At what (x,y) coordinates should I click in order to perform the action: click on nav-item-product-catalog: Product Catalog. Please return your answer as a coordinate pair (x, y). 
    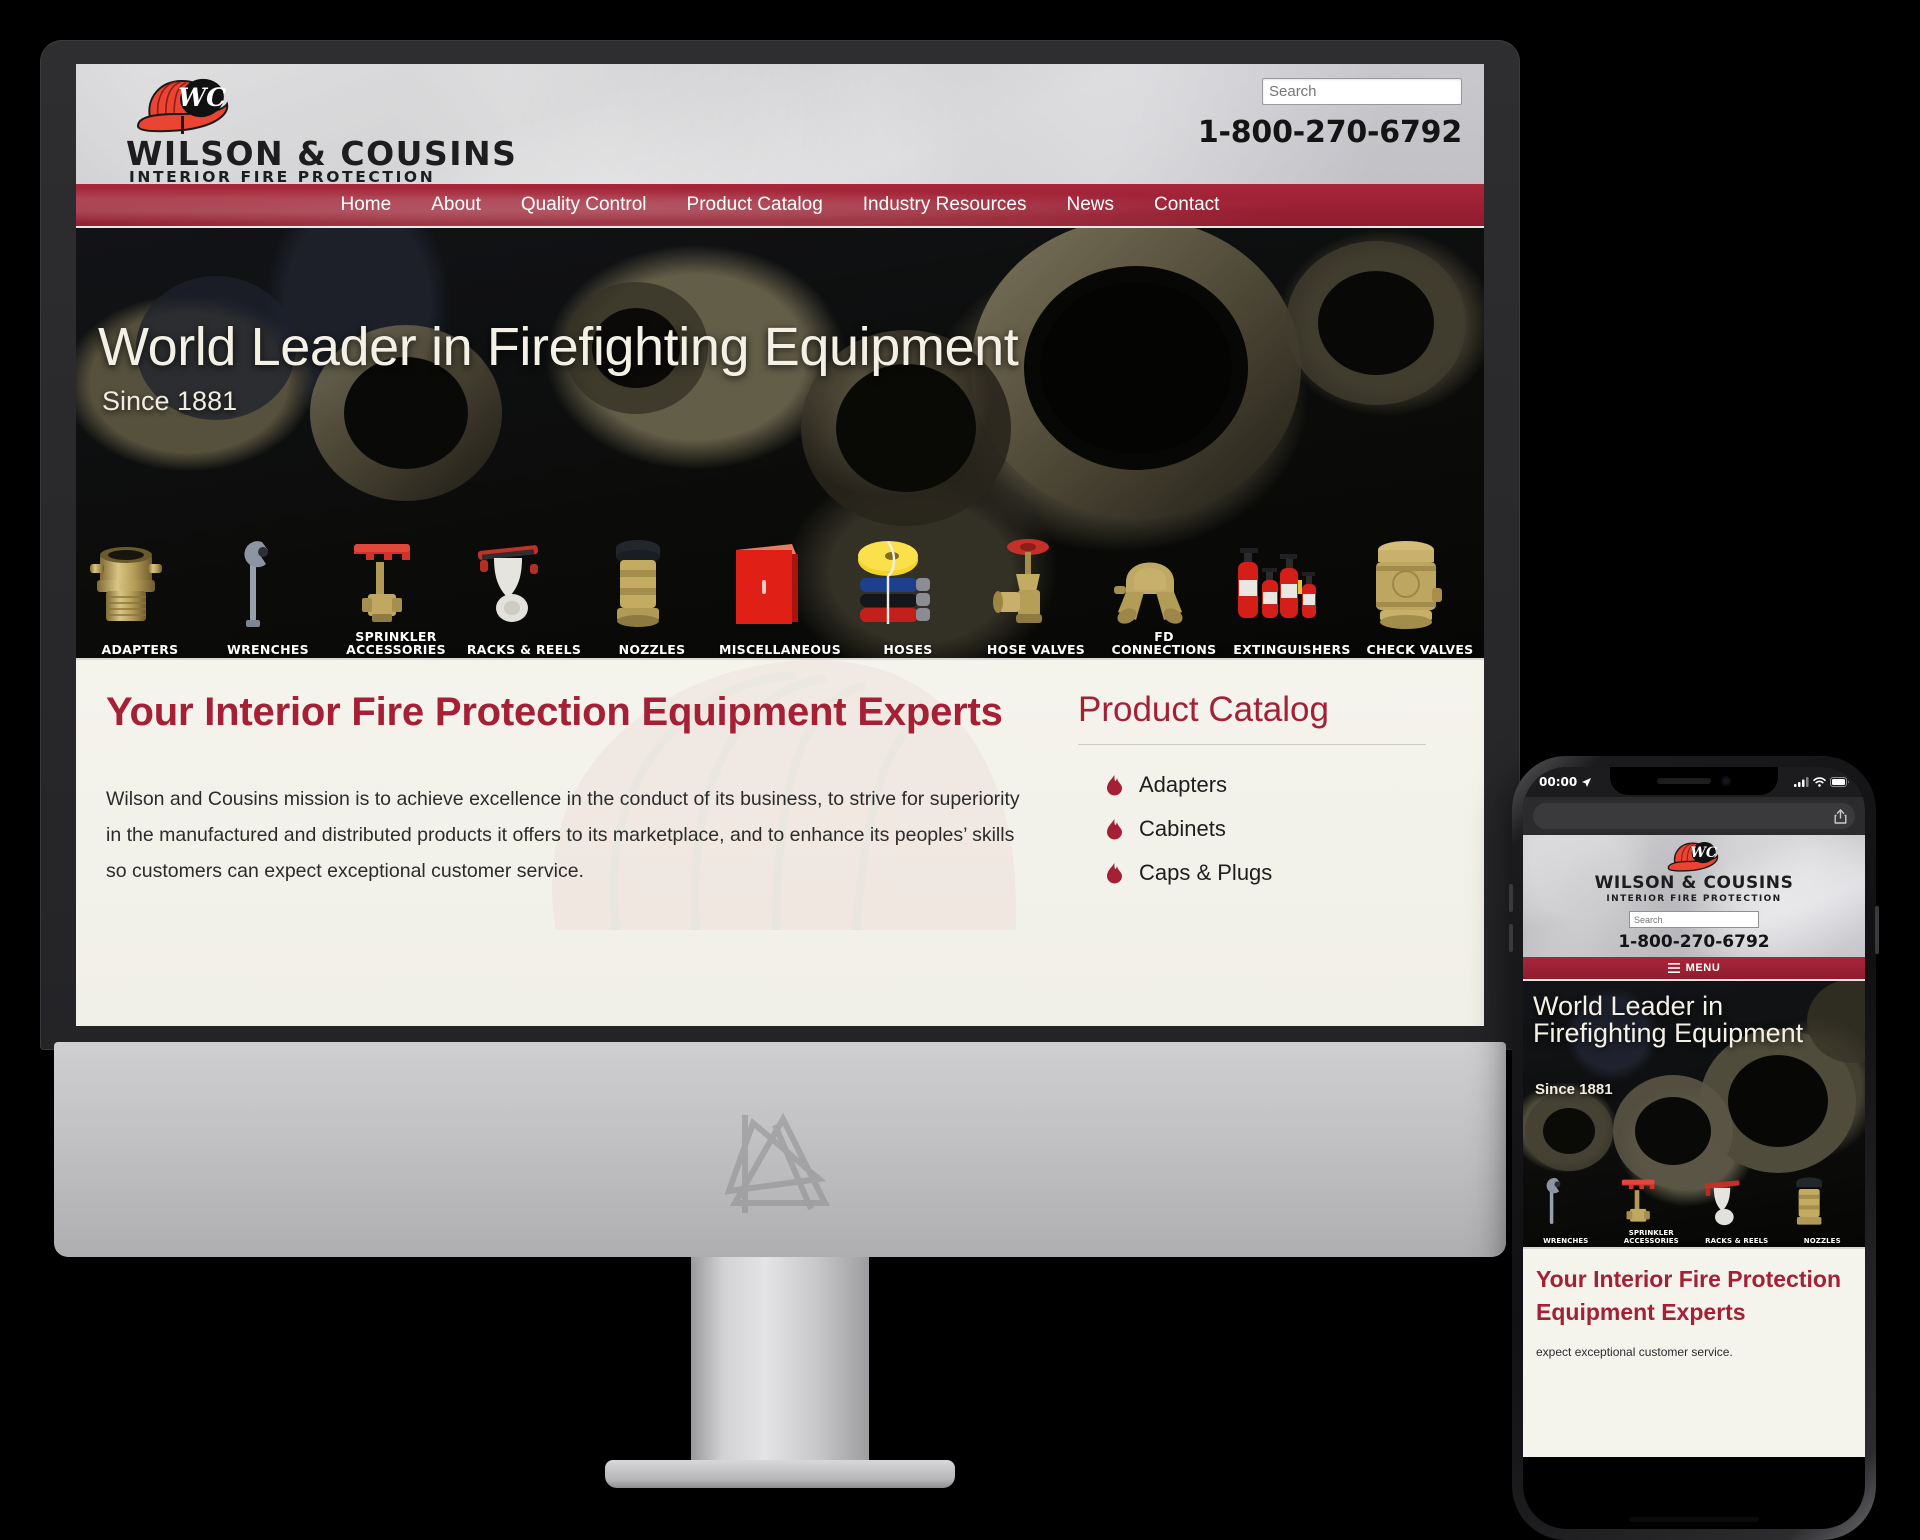
    Looking at the image, I should click on (755, 205).